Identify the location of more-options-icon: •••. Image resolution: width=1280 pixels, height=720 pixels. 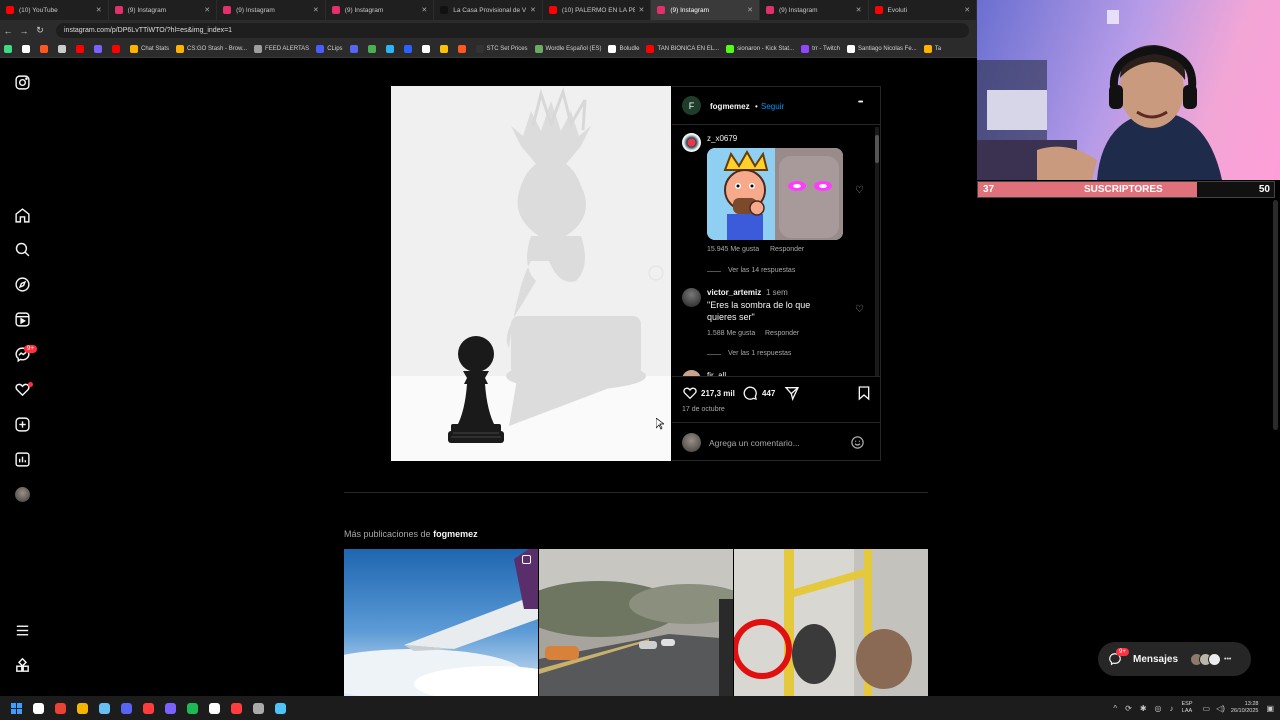
(860, 102).